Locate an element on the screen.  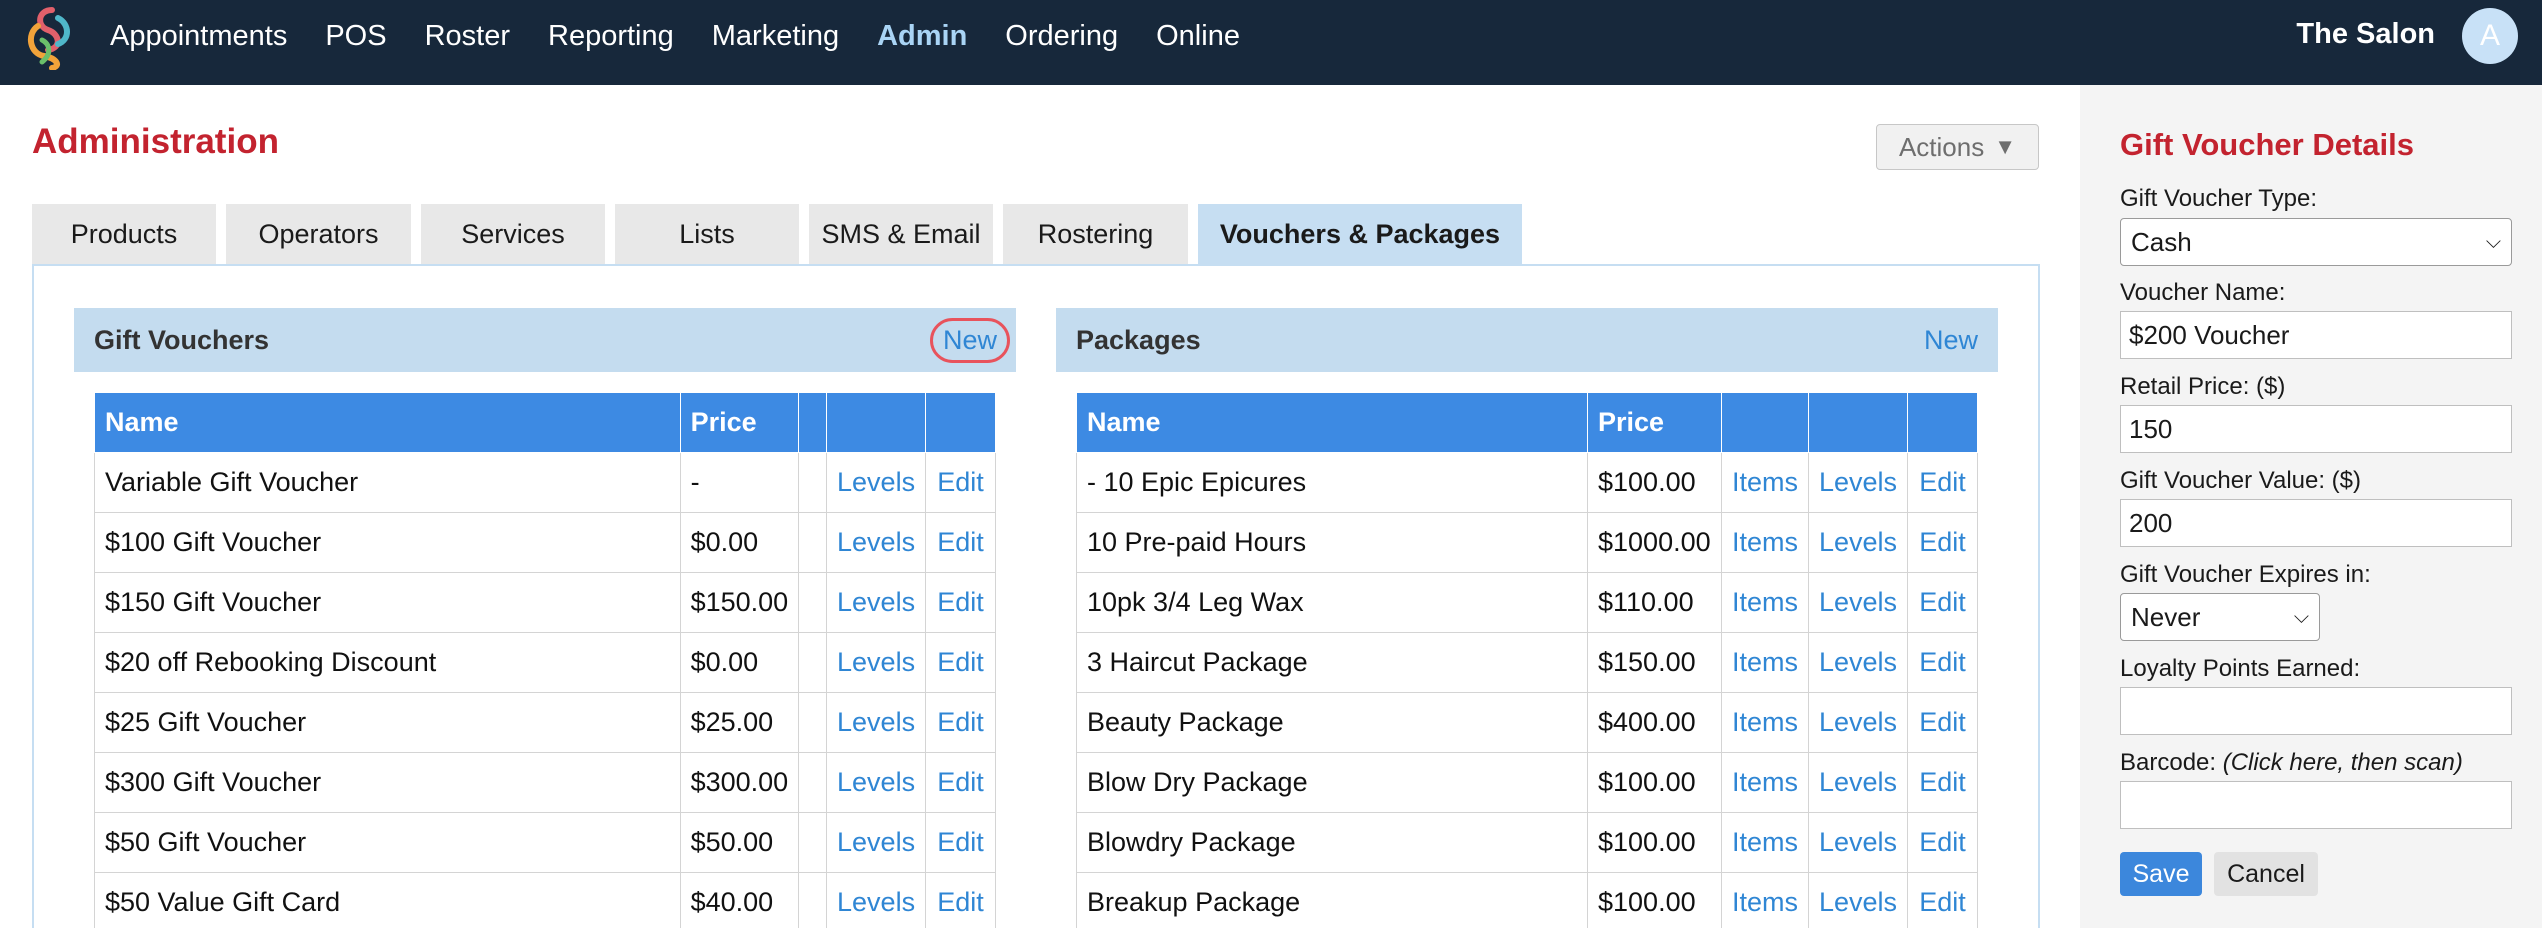
voucher-price-cell: - is located at coordinates (739, 482).